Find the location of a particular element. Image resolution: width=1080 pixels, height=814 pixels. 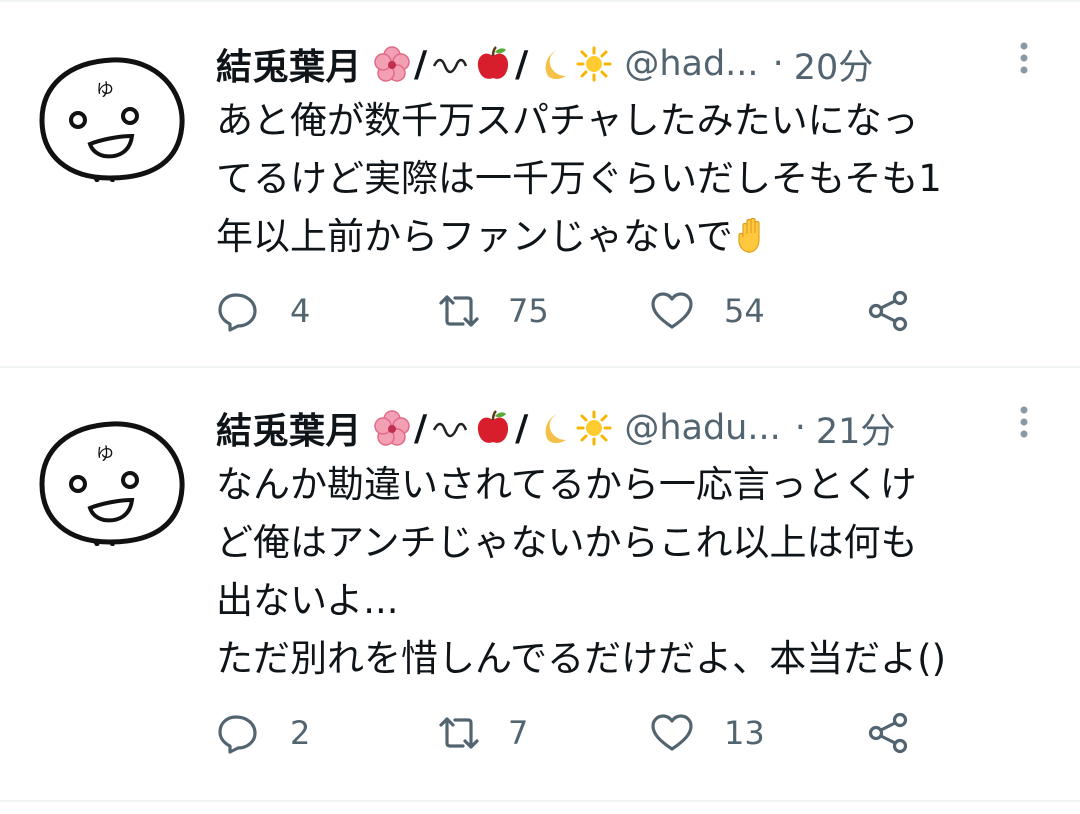

retweet-button: 7 is located at coordinates (481, 733).